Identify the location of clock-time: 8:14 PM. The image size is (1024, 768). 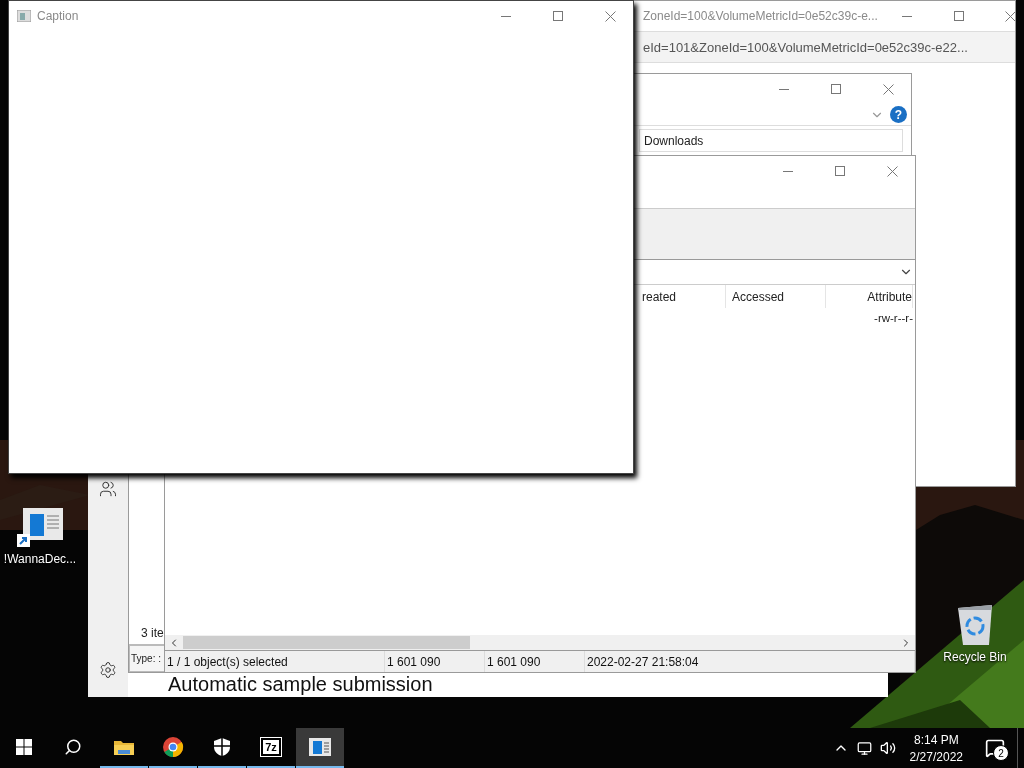
(936, 739).